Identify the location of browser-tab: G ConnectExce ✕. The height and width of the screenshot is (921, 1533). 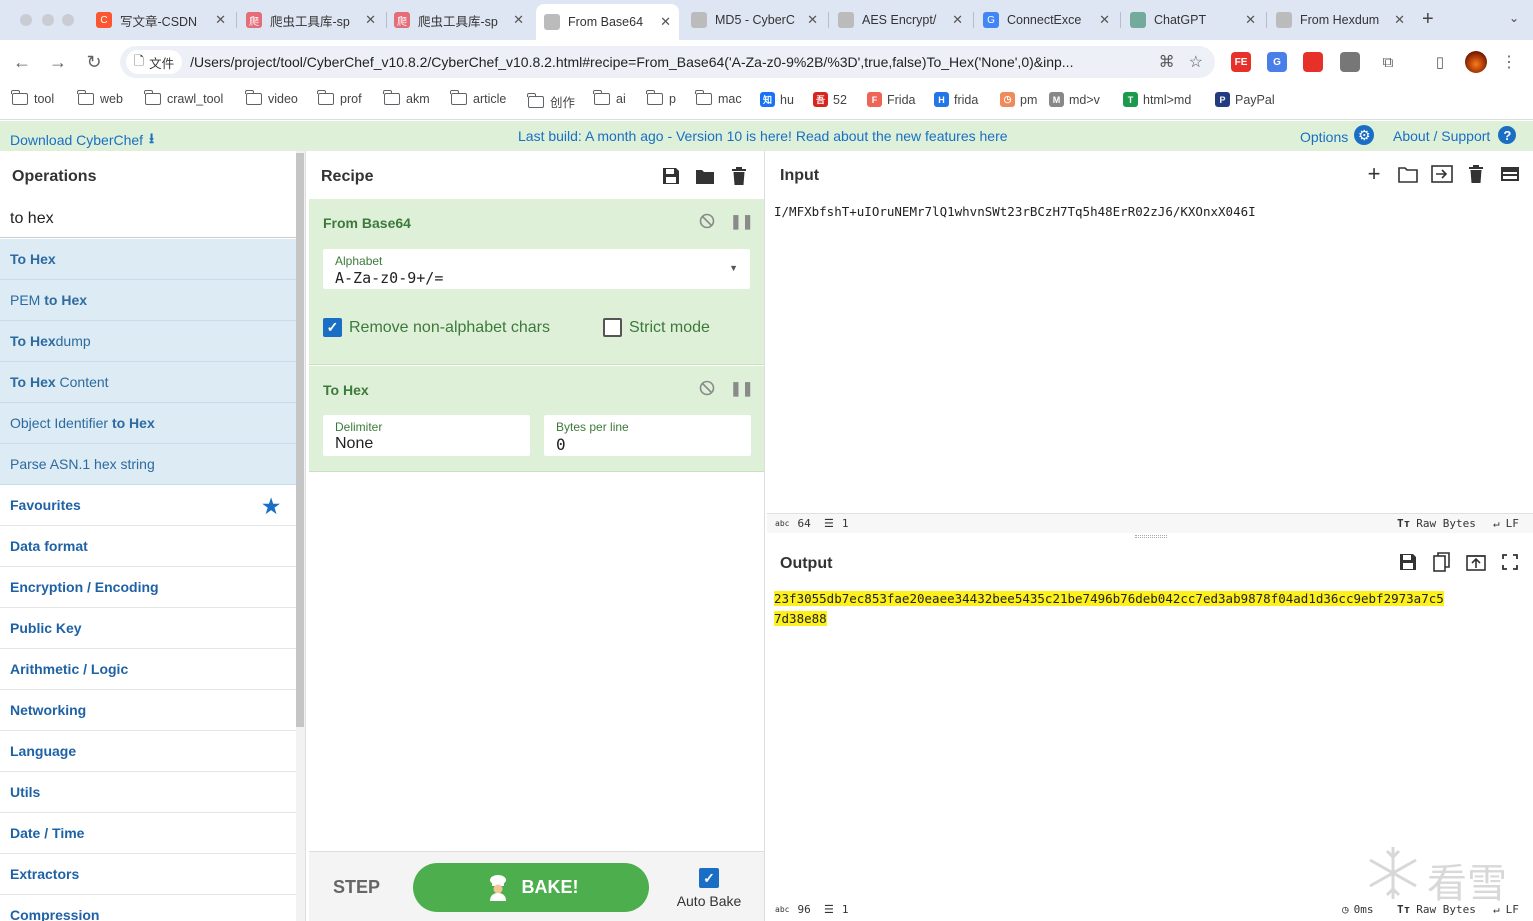
(1046, 20).